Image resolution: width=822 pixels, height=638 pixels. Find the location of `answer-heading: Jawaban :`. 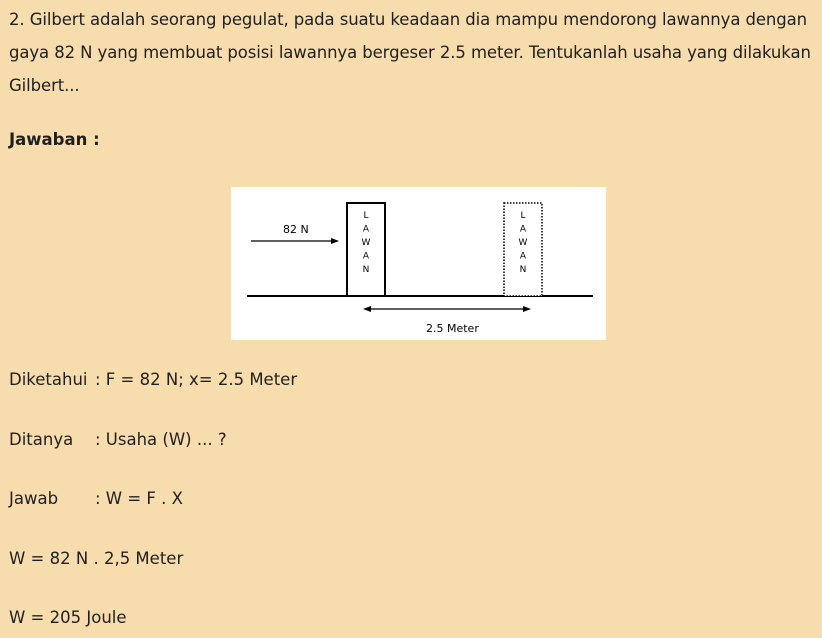

answer-heading: Jawaban : is located at coordinates (54, 139).